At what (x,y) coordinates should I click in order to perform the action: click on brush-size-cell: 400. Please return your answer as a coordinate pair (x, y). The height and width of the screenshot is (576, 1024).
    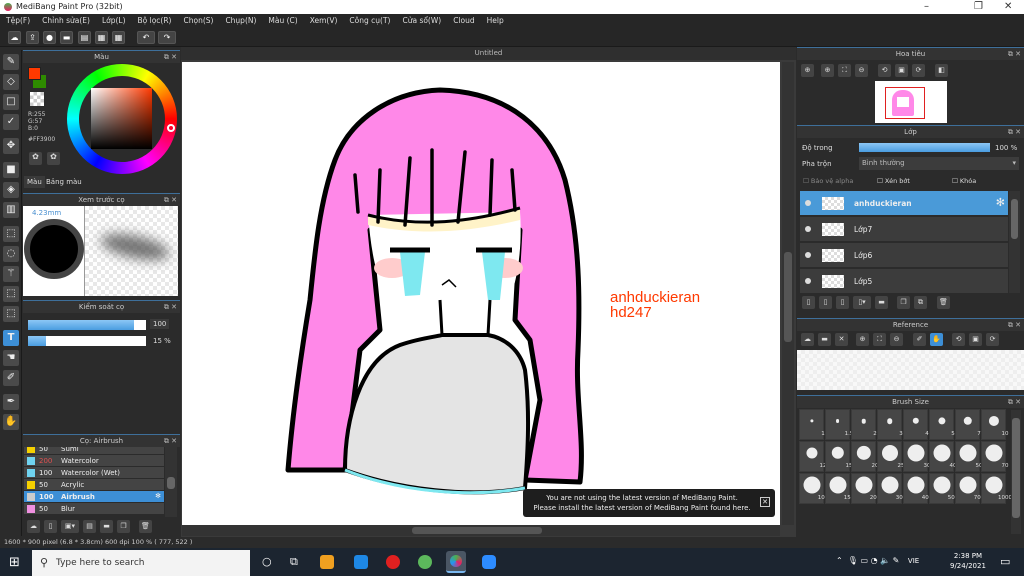
    Looking at the image, I should click on (917, 488).